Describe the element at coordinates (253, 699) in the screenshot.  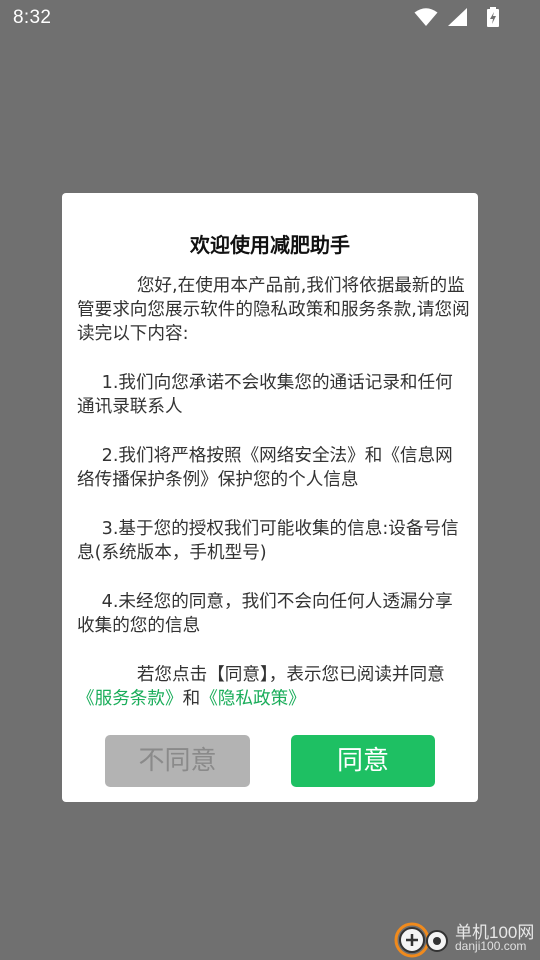
I see `privacy-link: 《隐私政策》` at that location.